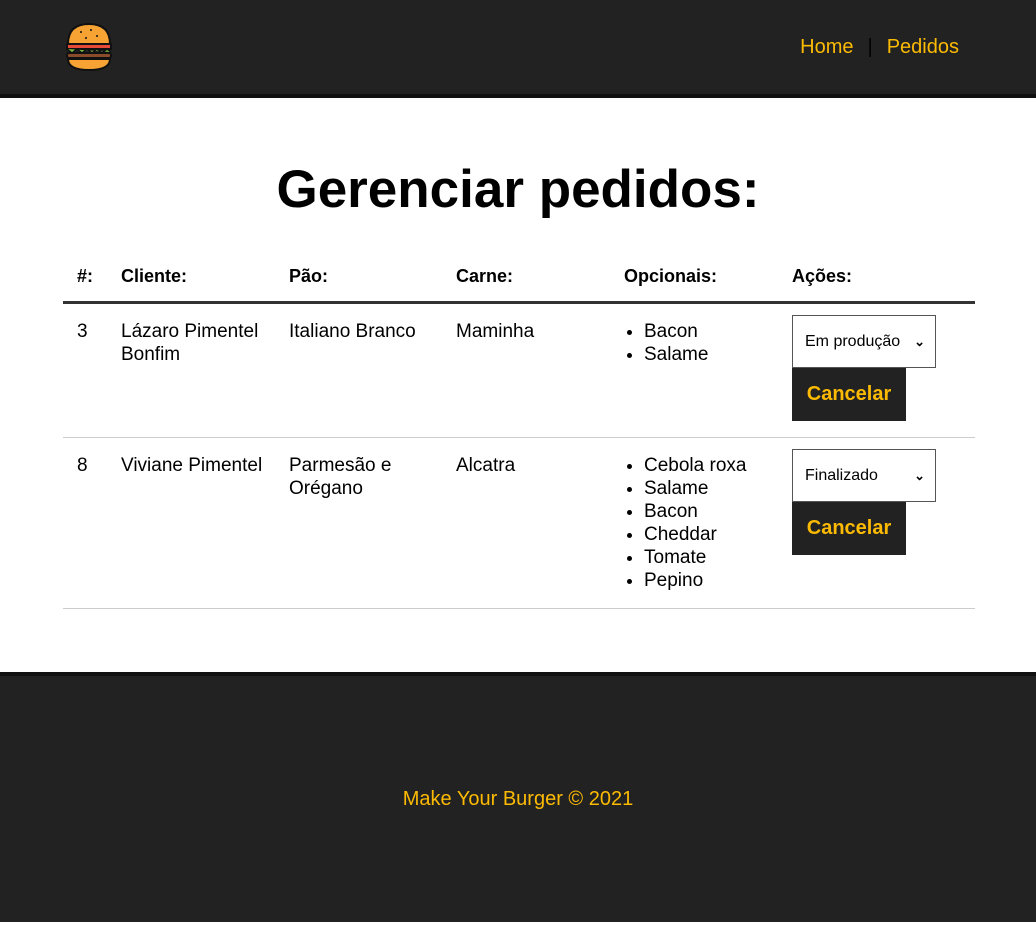  What do you see at coordinates (671, 276) in the screenshot?
I see `header-opcionais: Opcionais:` at bounding box center [671, 276].